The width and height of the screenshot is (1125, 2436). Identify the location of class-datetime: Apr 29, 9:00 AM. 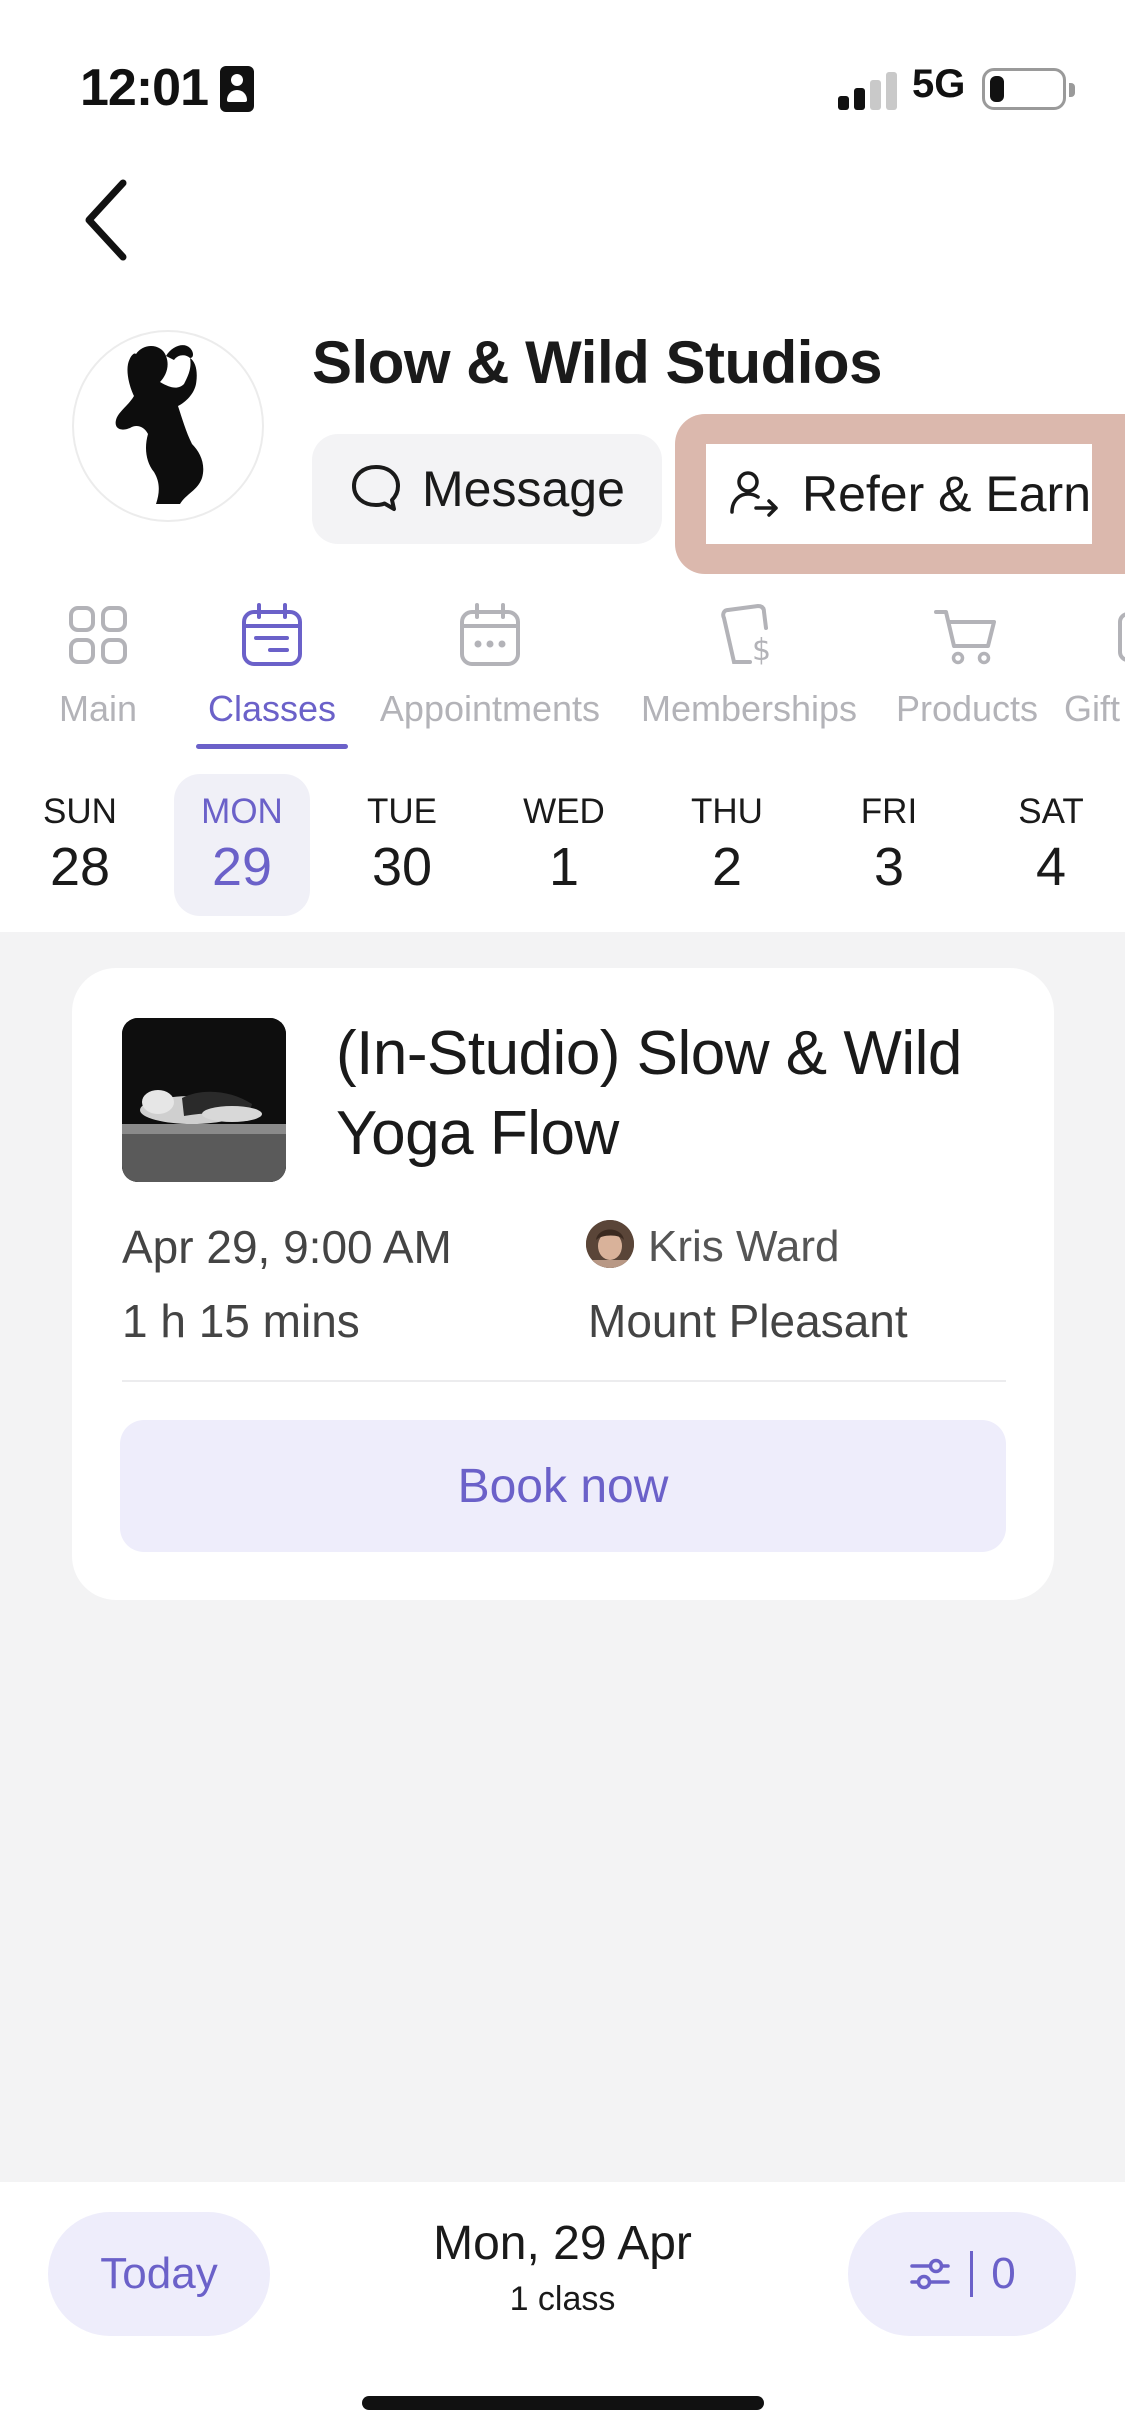
(287, 1247).